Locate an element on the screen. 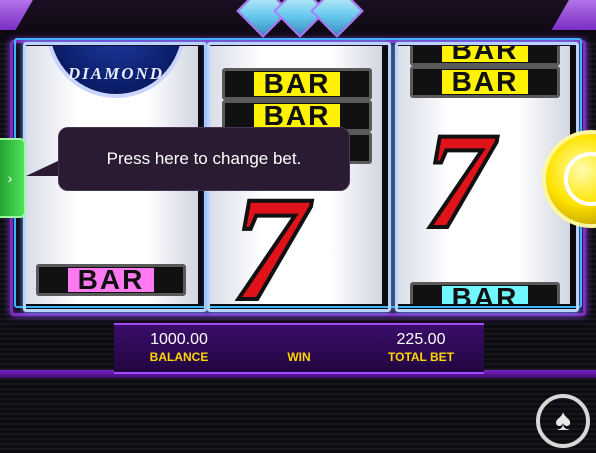 This screenshot has width=596, height=453. change-bet-tooltip: Press here to change bet. is located at coordinates (204, 159).